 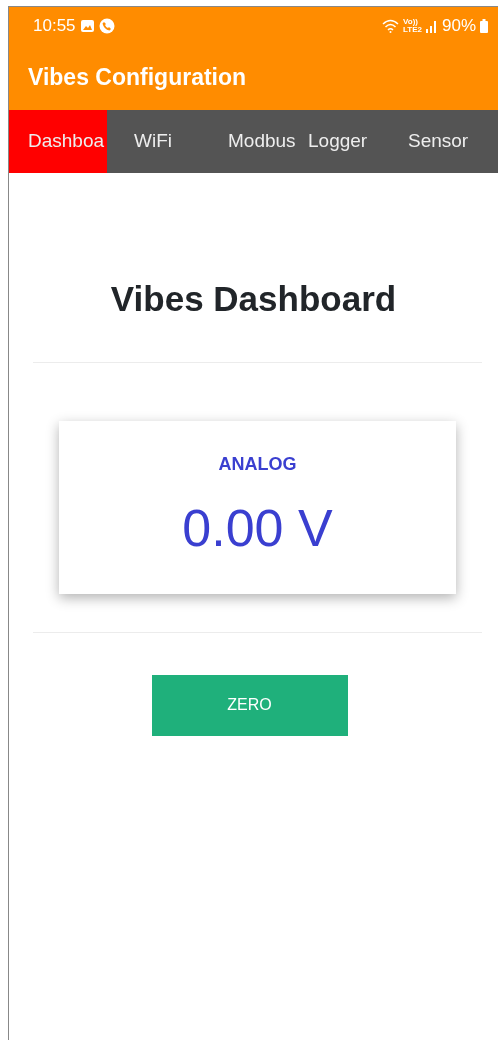 What do you see at coordinates (484, 26) in the screenshot?
I see `battery-icon` at bounding box center [484, 26].